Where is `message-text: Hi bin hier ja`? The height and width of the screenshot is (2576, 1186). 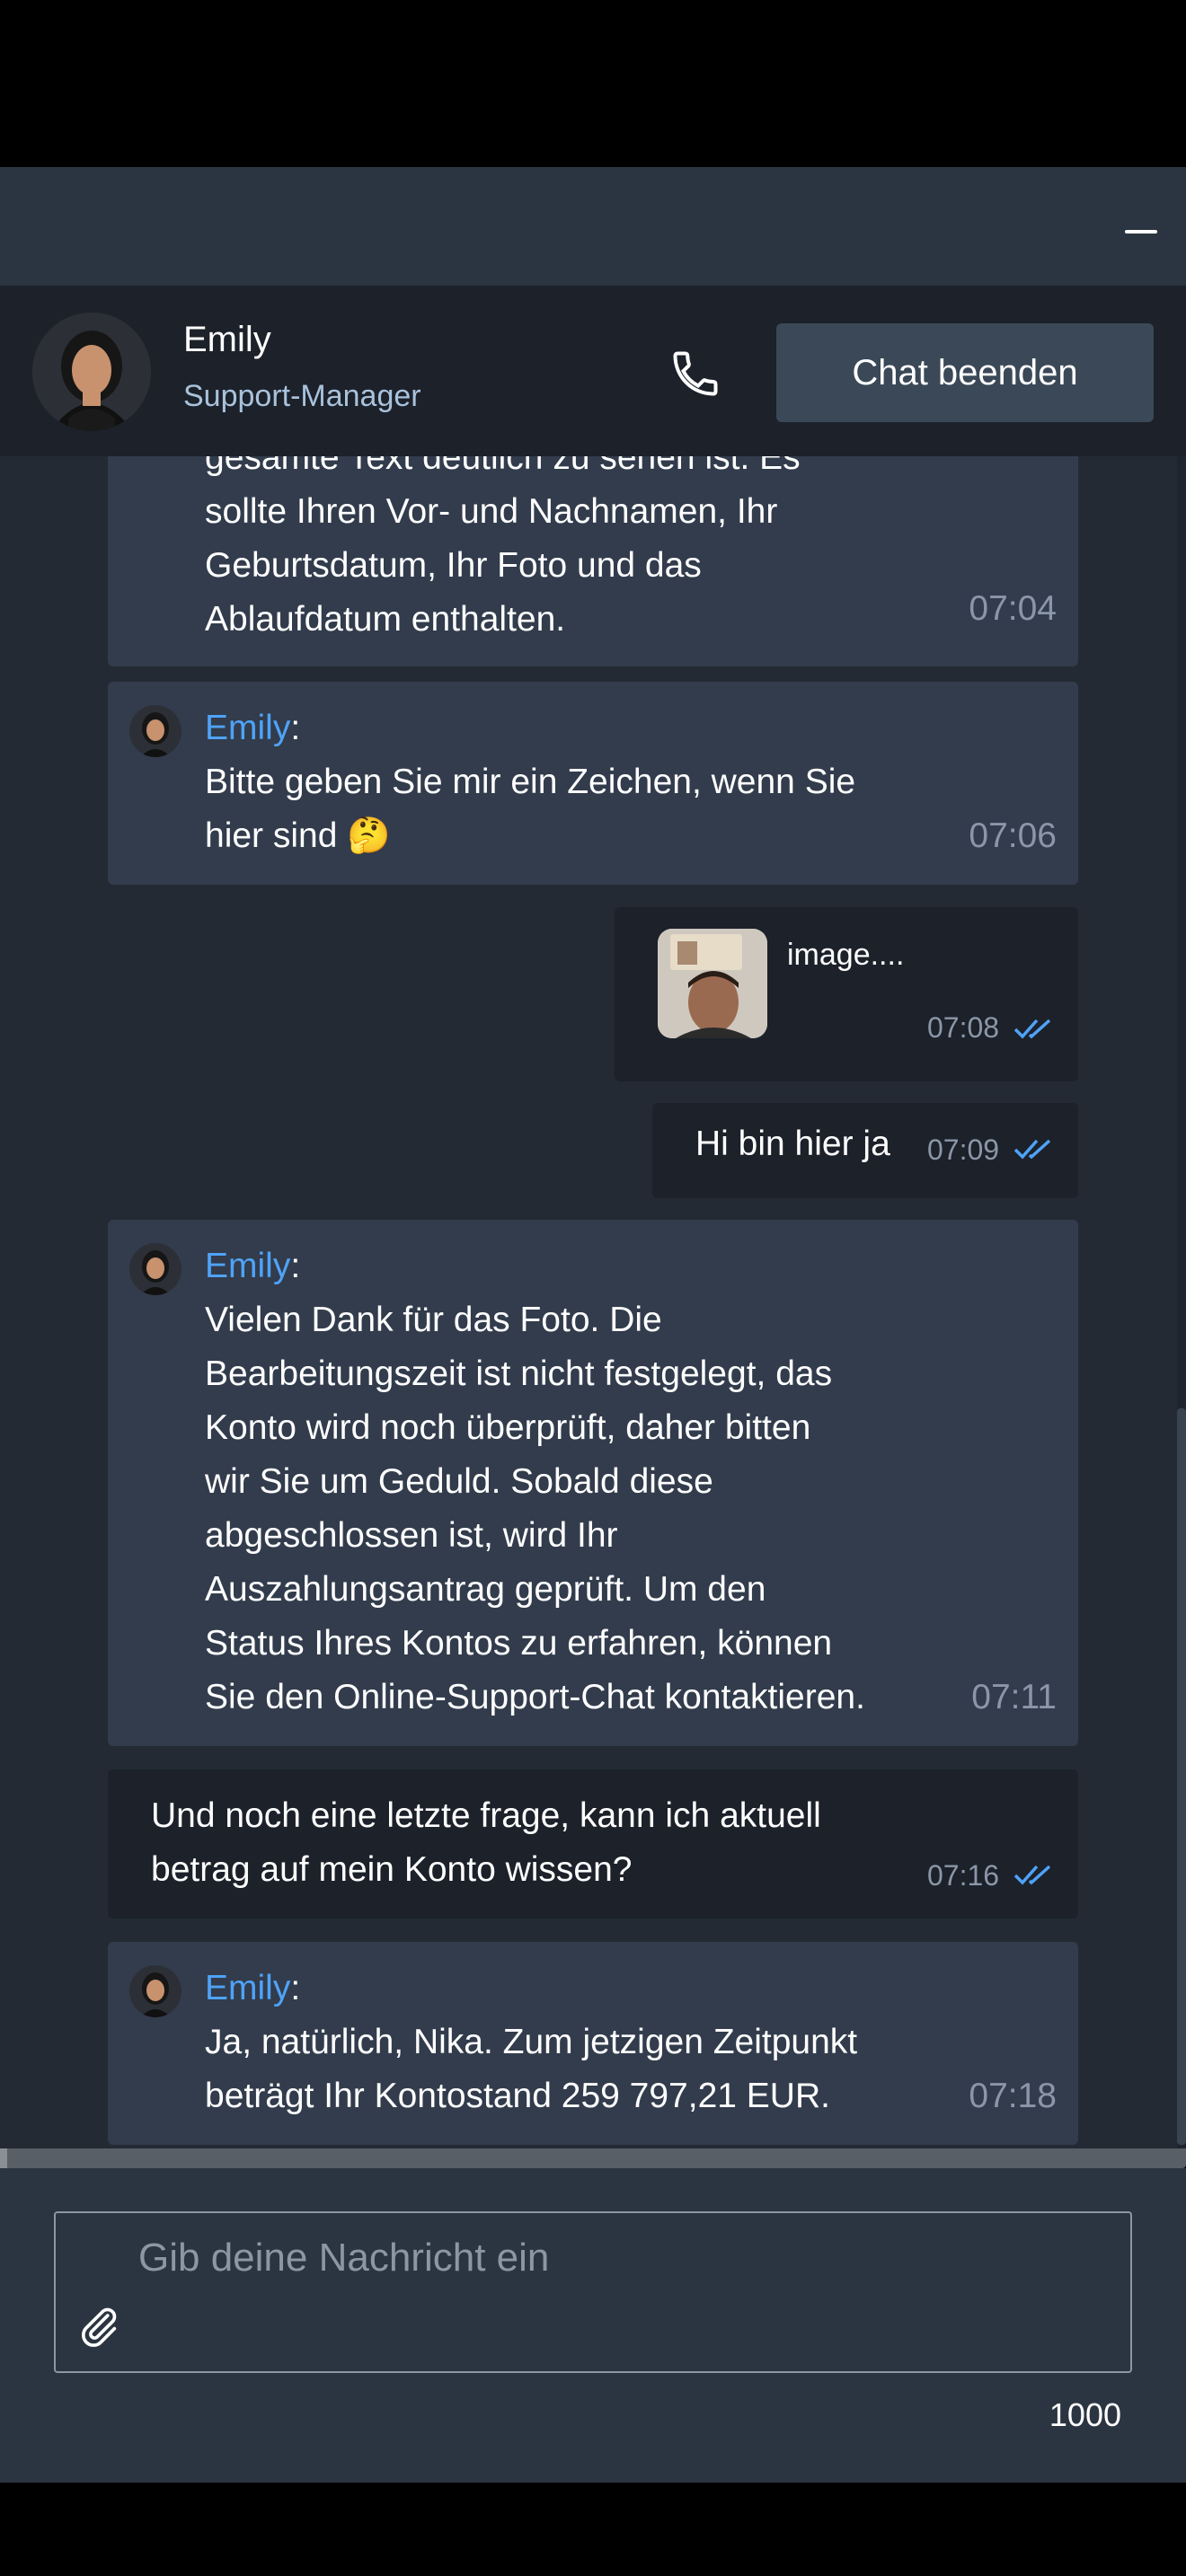 message-text: Hi bin hier ja is located at coordinates (792, 1144).